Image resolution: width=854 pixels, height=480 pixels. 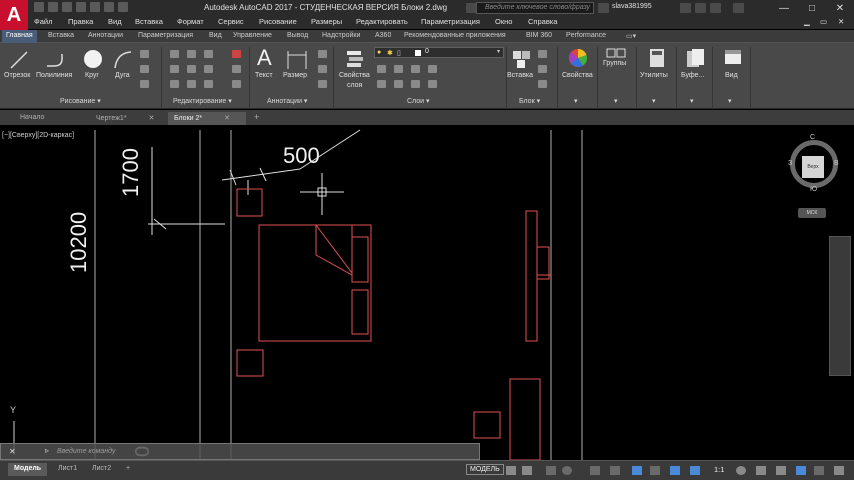 What do you see at coordinates (551, 470) in the screenshot?
I see `ortho-icon` at bounding box center [551, 470].